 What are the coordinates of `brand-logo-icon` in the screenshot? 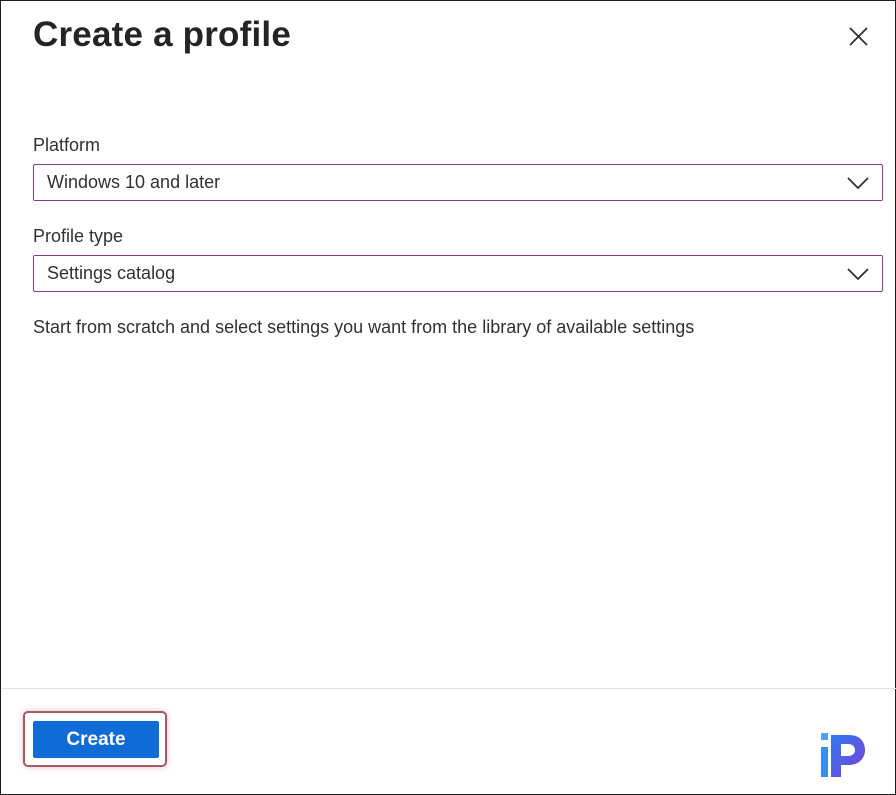 It's located at (845, 755).